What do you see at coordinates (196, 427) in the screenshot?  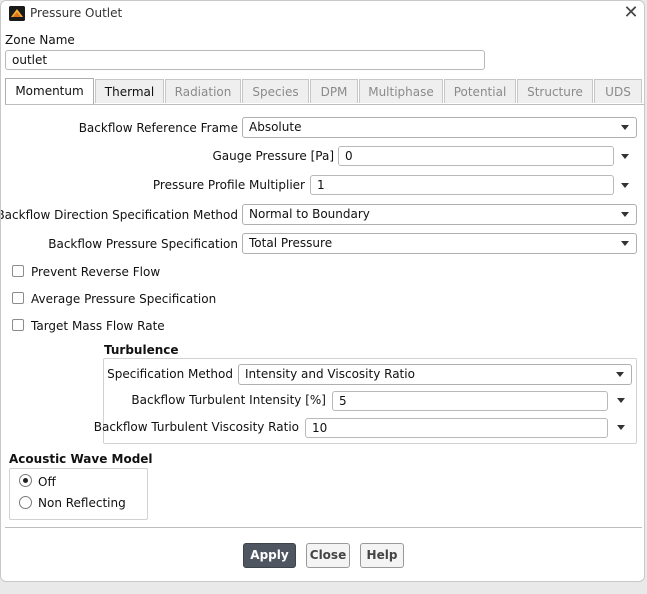 I see `backflow-turbulent-viscosity-ratio-label: Backflow Turbulent Viscosity Ratio` at bounding box center [196, 427].